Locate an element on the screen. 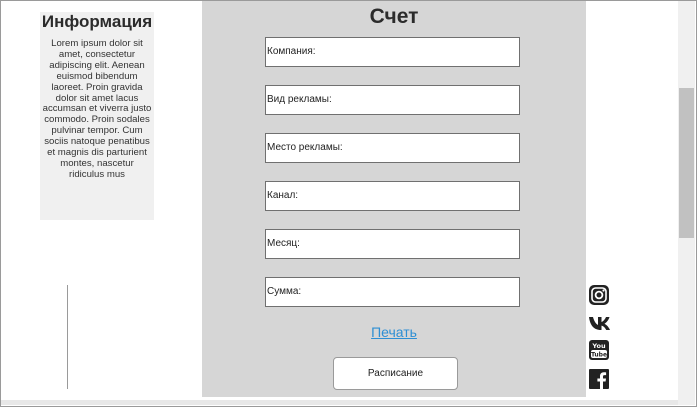  ad-place-field: Место рекламы: is located at coordinates (392, 148).